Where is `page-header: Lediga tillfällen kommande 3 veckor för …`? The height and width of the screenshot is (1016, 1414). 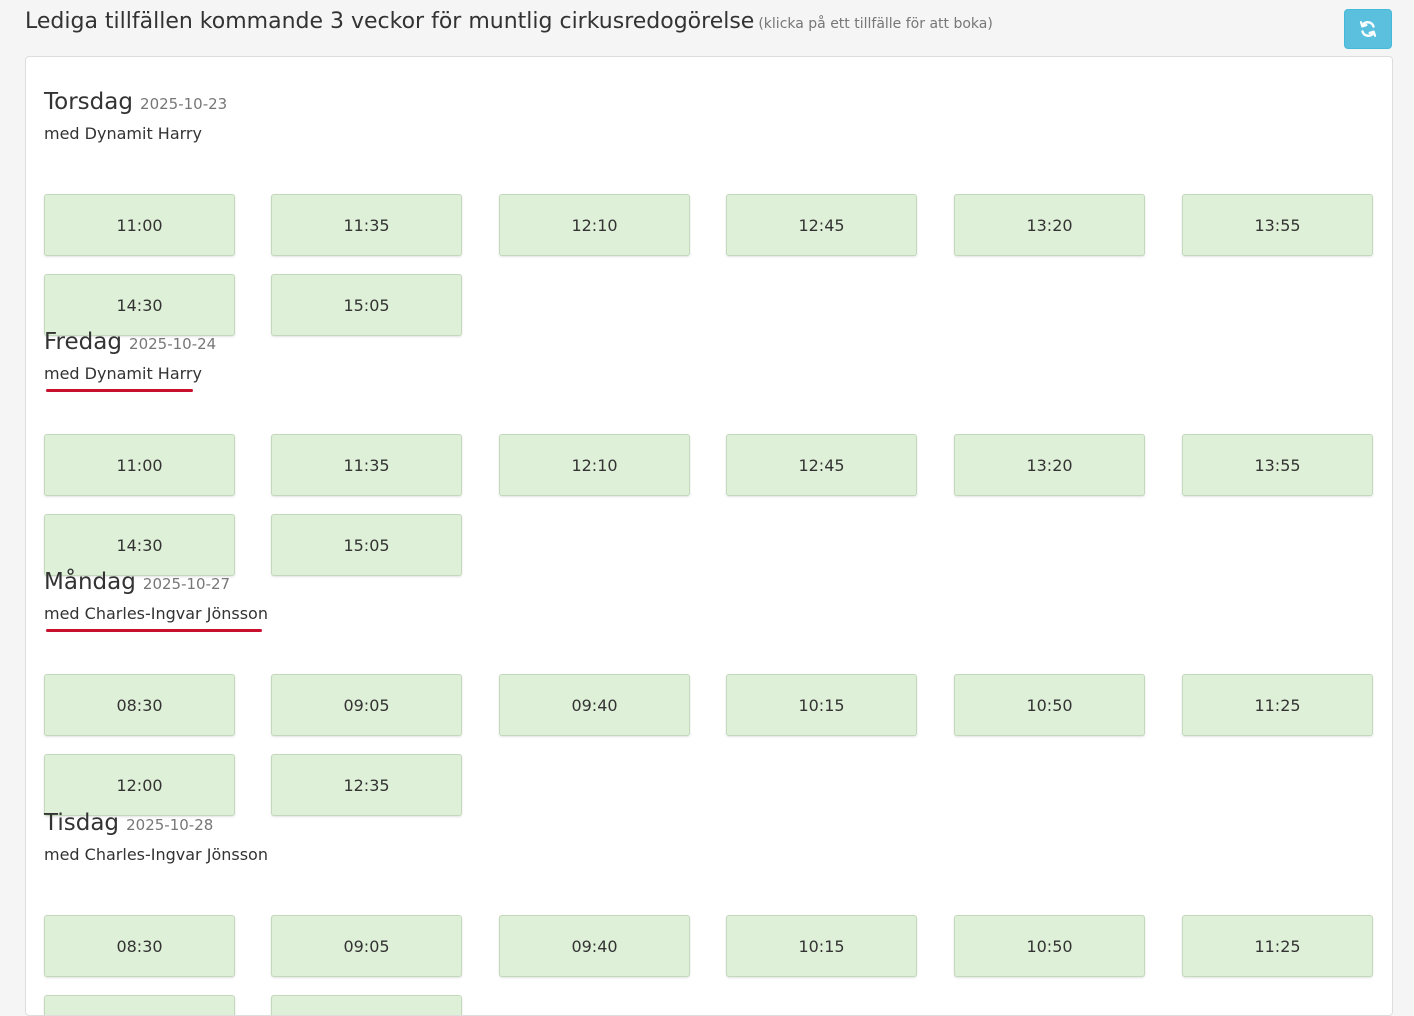 page-header: Lediga tillfällen kommande 3 veckor för … is located at coordinates (708, 30).